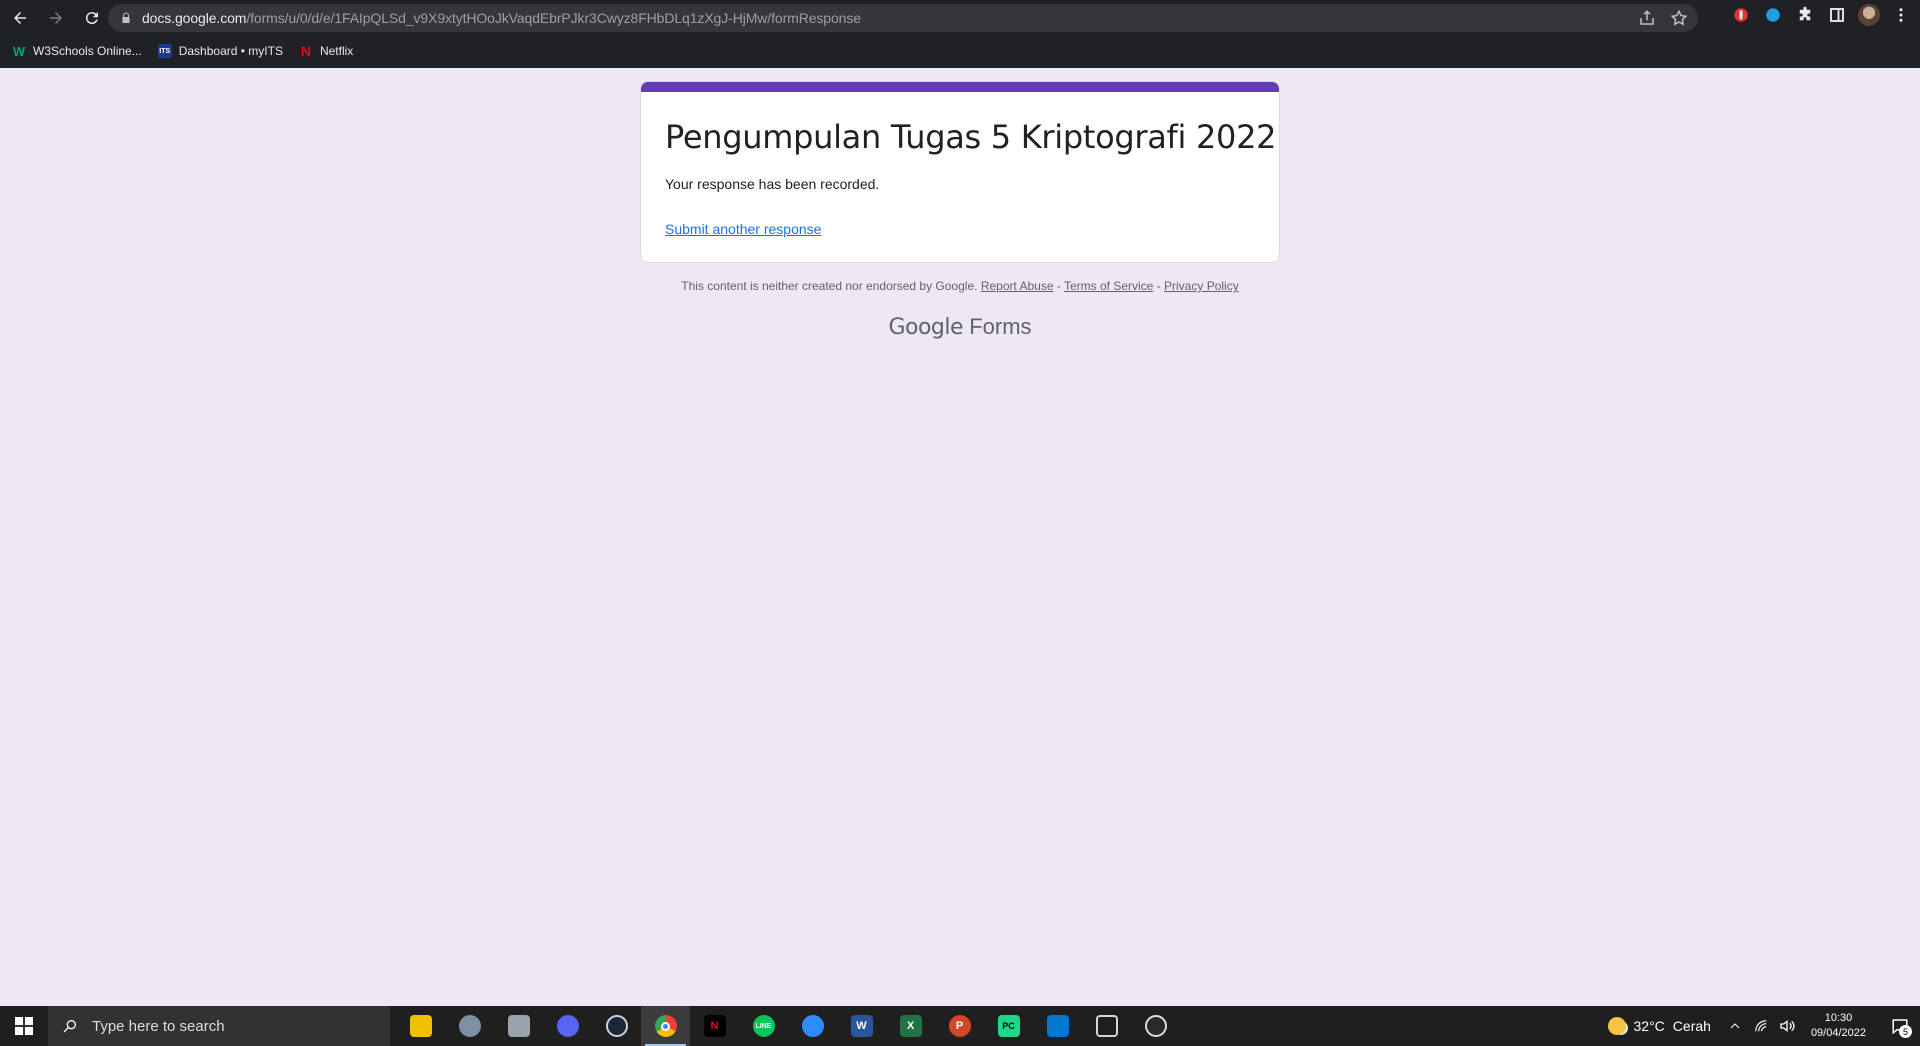 Image resolution: width=1920 pixels, height=1046 pixels. I want to click on its-icon: ITS, so click(164, 51).